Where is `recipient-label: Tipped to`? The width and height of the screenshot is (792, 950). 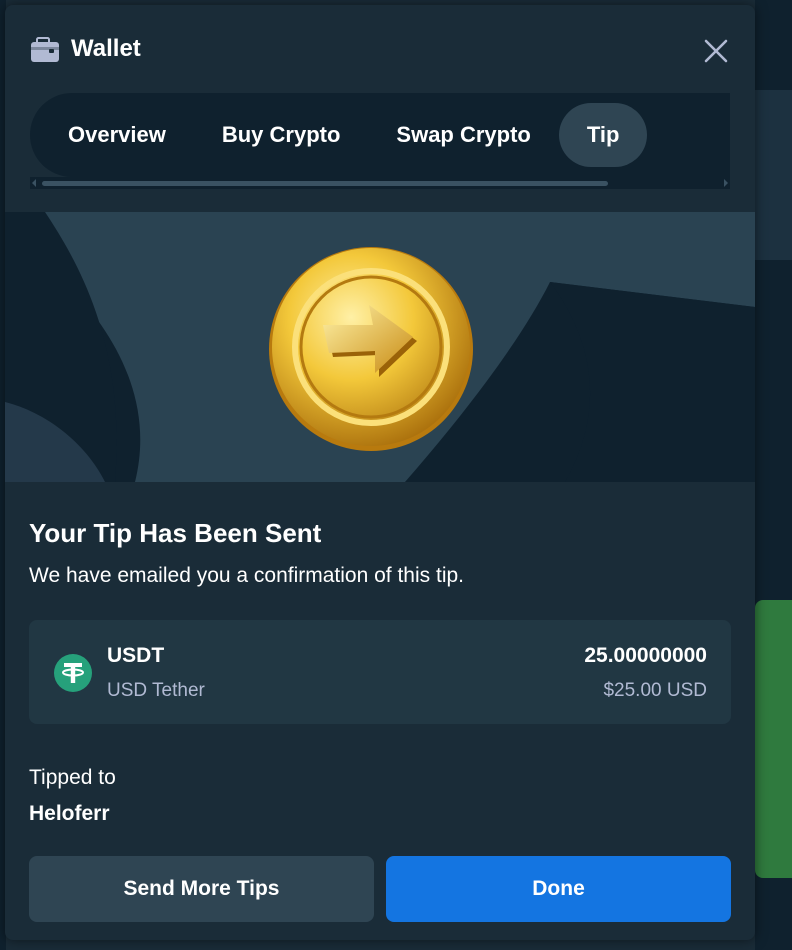
recipient-label: Tipped to is located at coordinates (72, 777).